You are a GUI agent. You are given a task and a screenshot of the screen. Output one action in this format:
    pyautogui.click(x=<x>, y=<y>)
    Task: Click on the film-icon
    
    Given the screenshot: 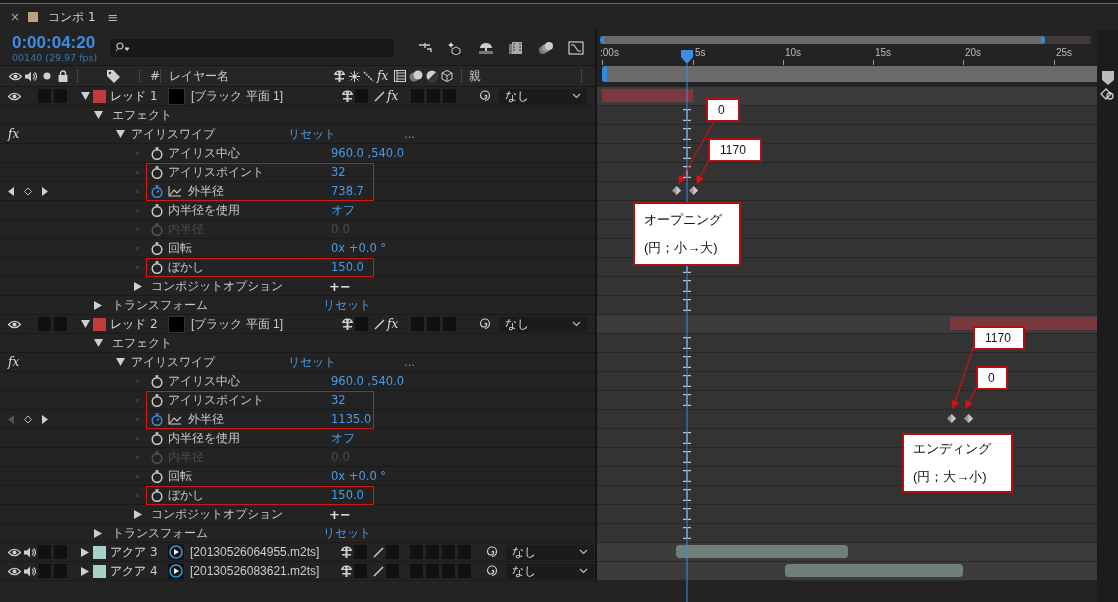 What is the action you would take?
    pyautogui.click(x=516, y=47)
    